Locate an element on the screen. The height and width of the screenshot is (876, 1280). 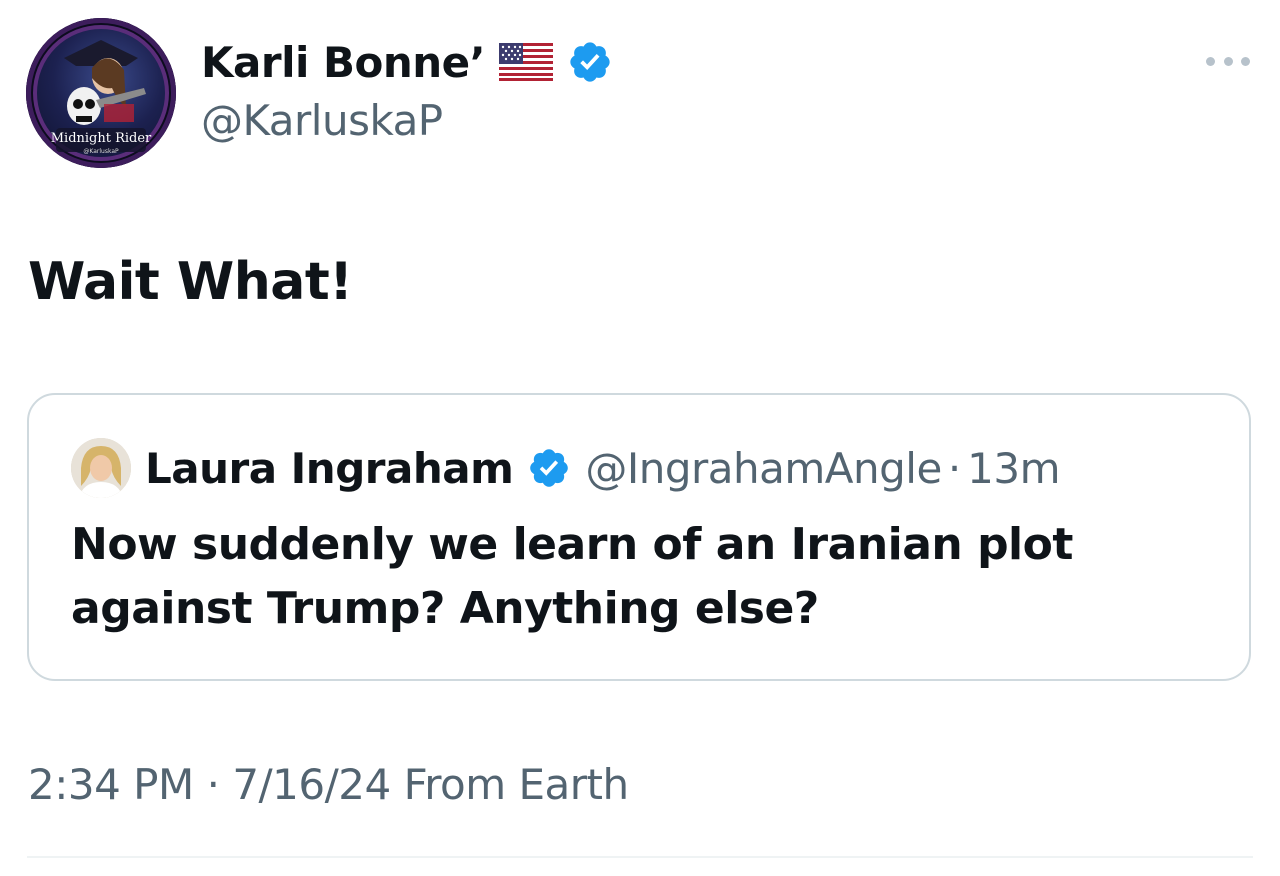
quoted-author-handle: @IngrahamAngle is located at coordinates (763, 468).